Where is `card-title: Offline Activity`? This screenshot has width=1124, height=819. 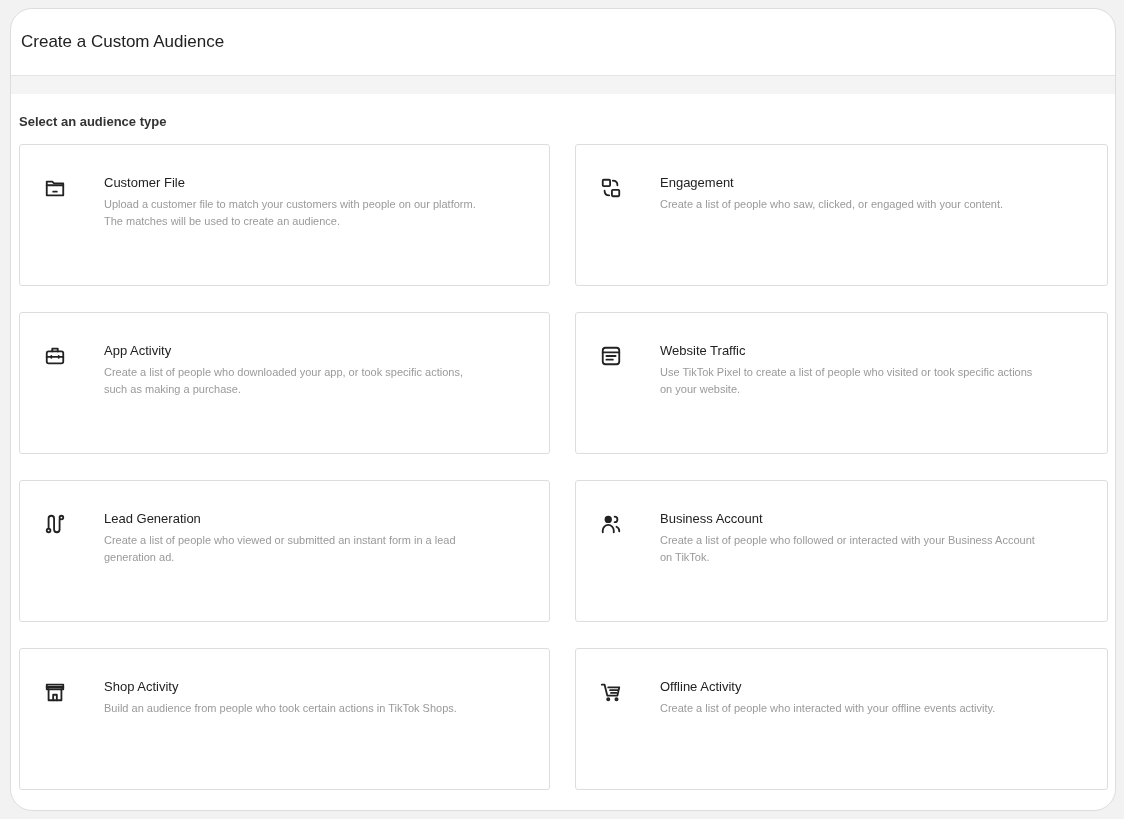 card-title: Offline Activity is located at coordinates (701, 686).